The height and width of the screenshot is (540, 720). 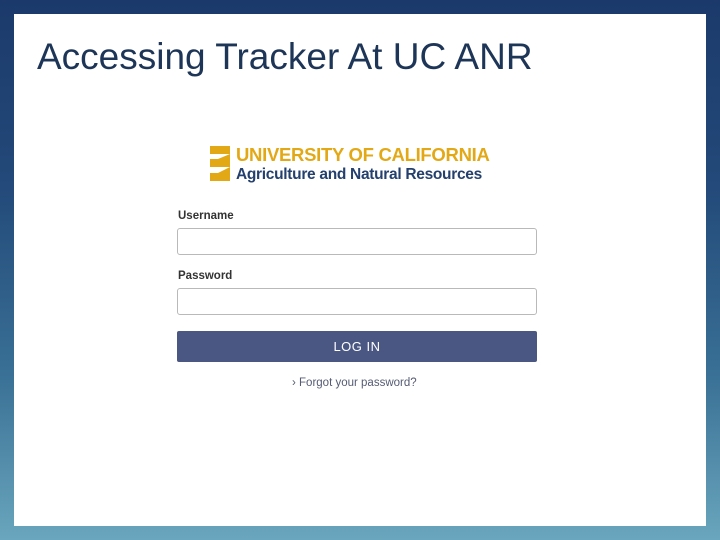 I want to click on logo-university-name: UNIVERSITY OF CALIFORNIA, so click(x=363, y=154).